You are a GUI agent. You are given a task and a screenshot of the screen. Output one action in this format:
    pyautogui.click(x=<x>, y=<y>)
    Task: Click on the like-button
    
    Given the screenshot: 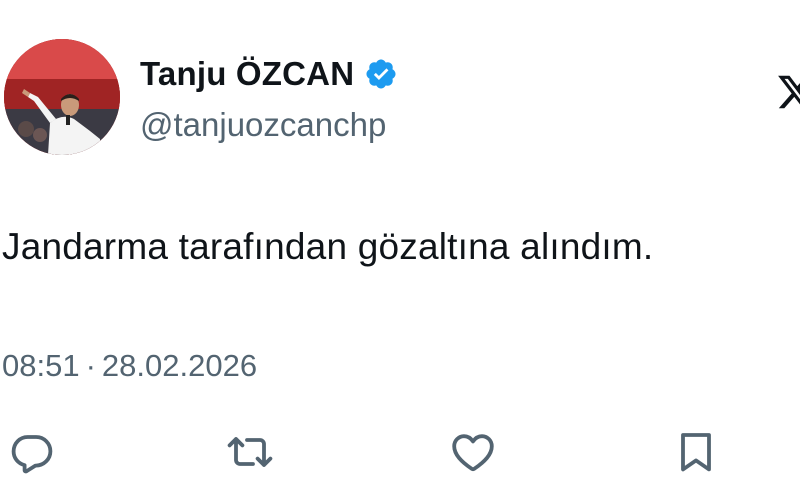 What is the action you would take?
    pyautogui.click(x=473, y=452)
    